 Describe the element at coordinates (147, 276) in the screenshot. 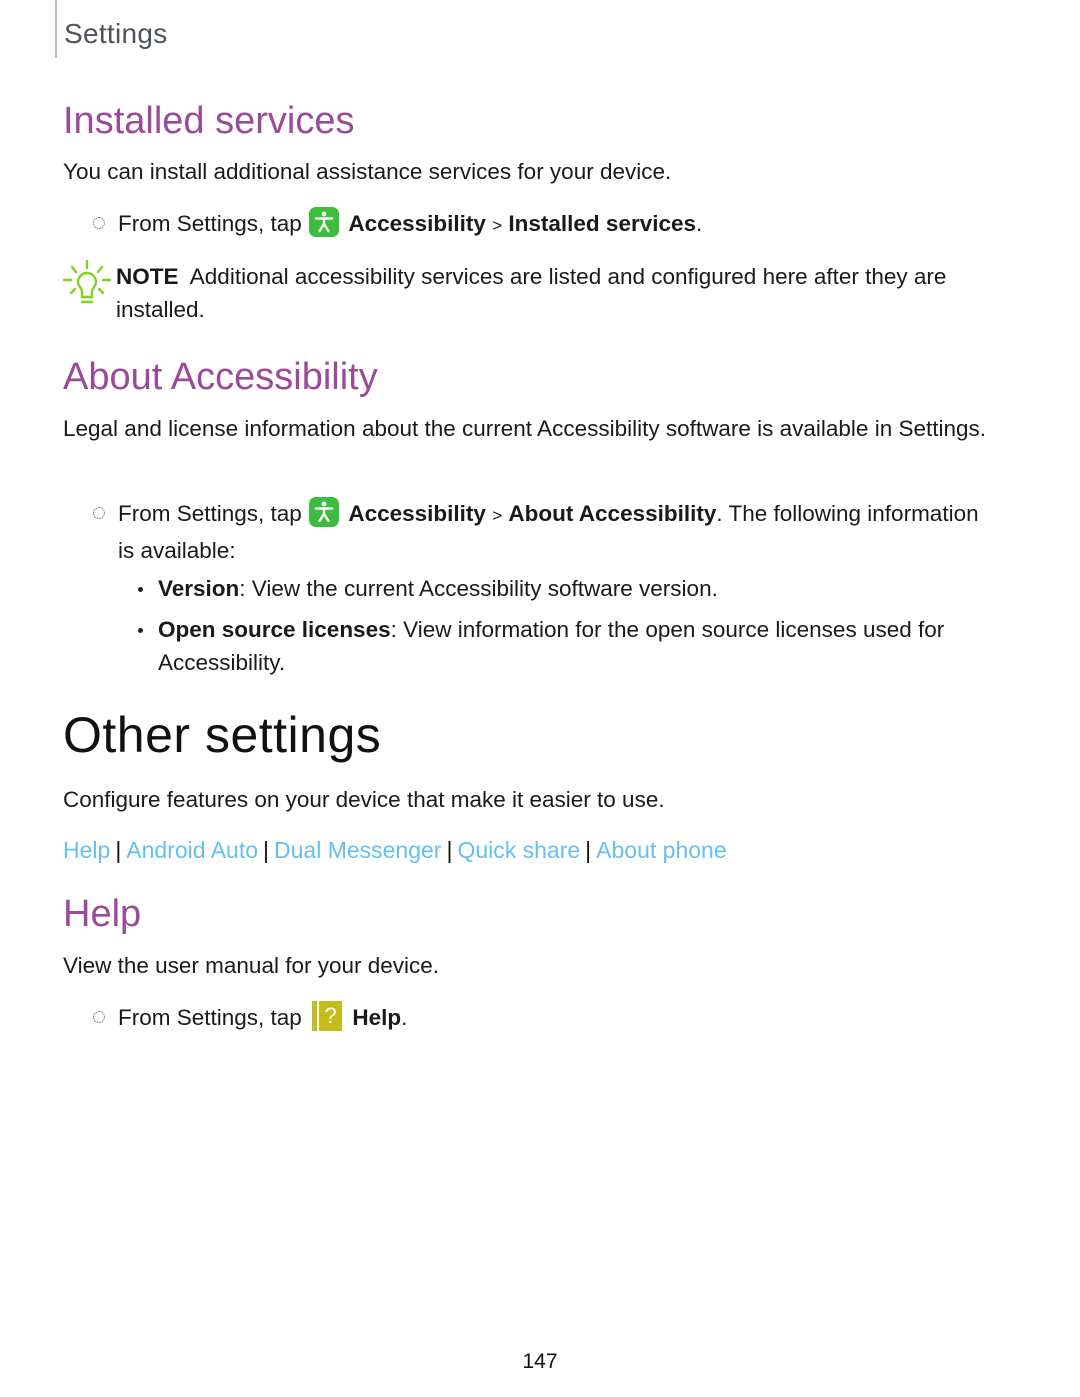

I see `note-label: NOTE` at that location.